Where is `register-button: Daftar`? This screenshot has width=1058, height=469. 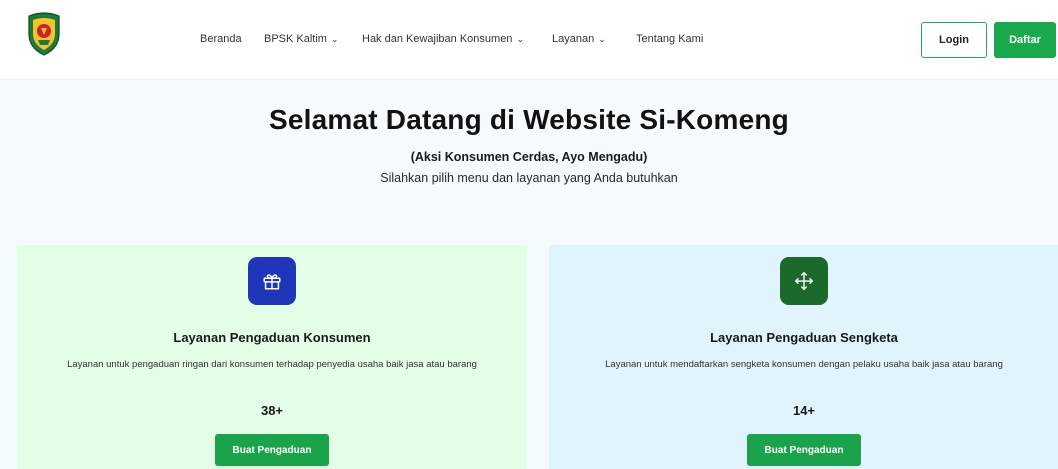
register-button: Daftar is located at coordinates (1025, 40).